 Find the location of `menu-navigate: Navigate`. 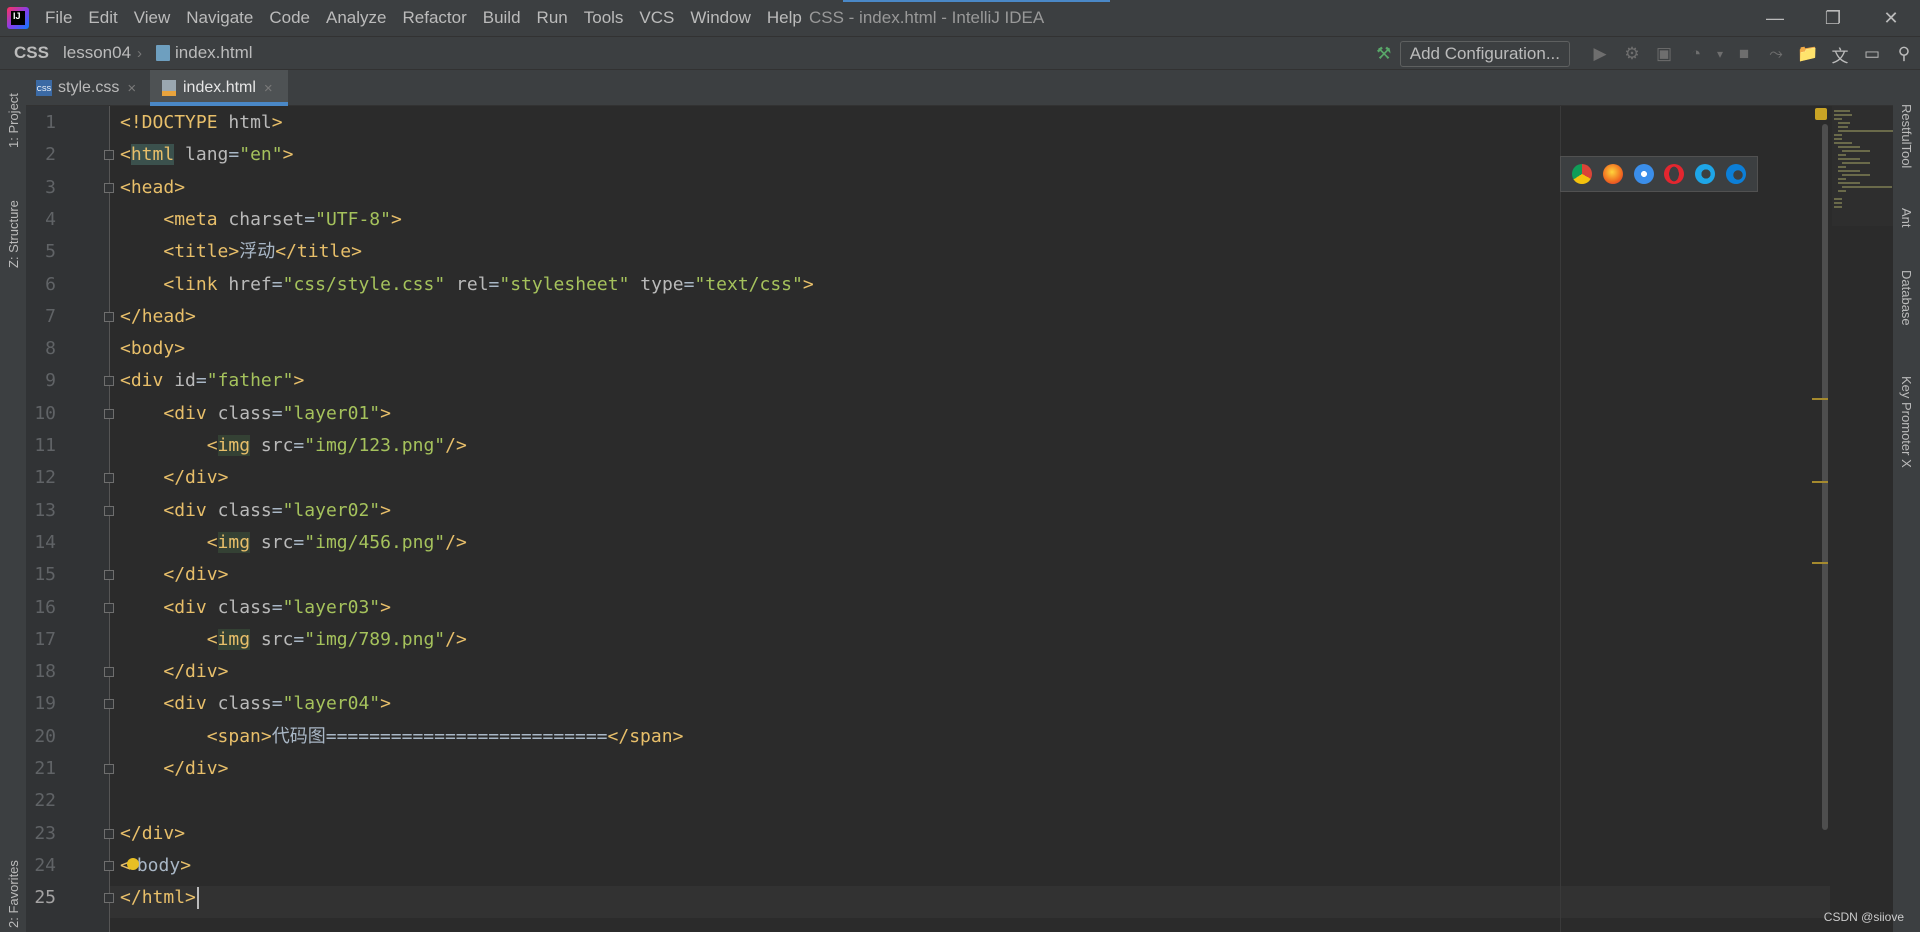

menu-navigate: Navigate is located at coordinates (219, 18).